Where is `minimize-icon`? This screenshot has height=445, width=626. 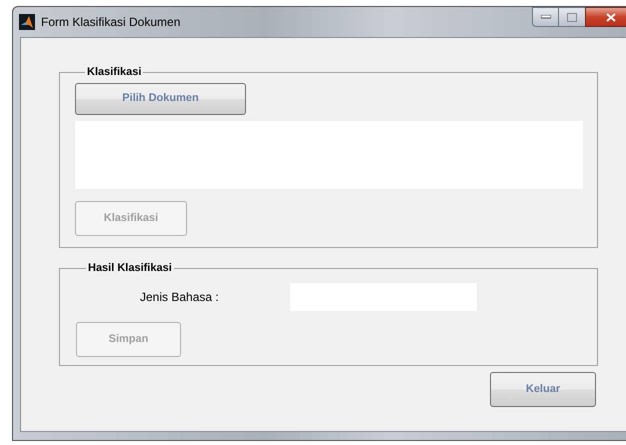
minimize-icon is located at coordinates (545, 17).